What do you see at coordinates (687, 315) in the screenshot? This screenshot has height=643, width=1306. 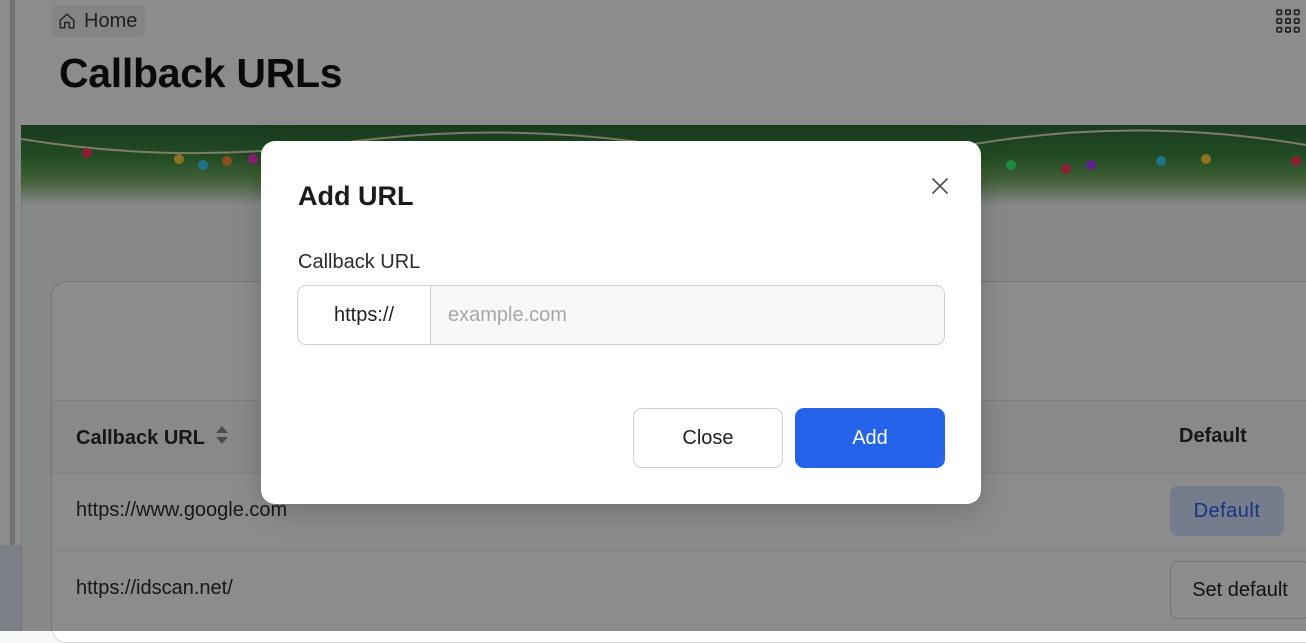 I see `callback-url-input` at bounding box center [687, 315].